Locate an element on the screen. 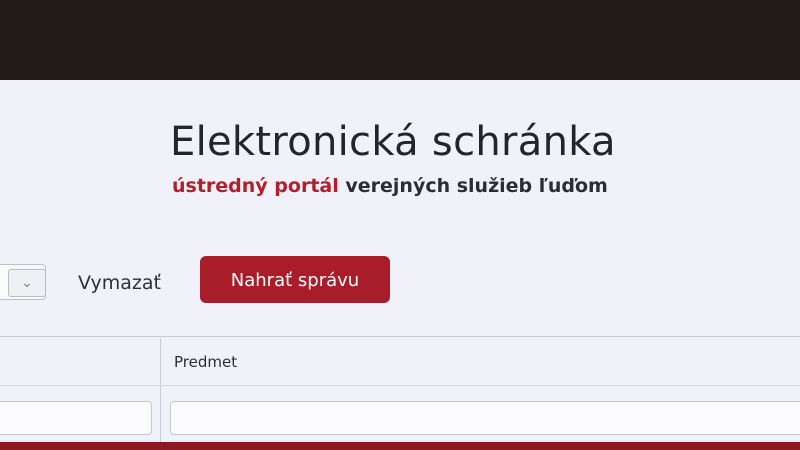 The image size is (800, 450). clear-button: Vymazať is located at coordinates (119, 283).